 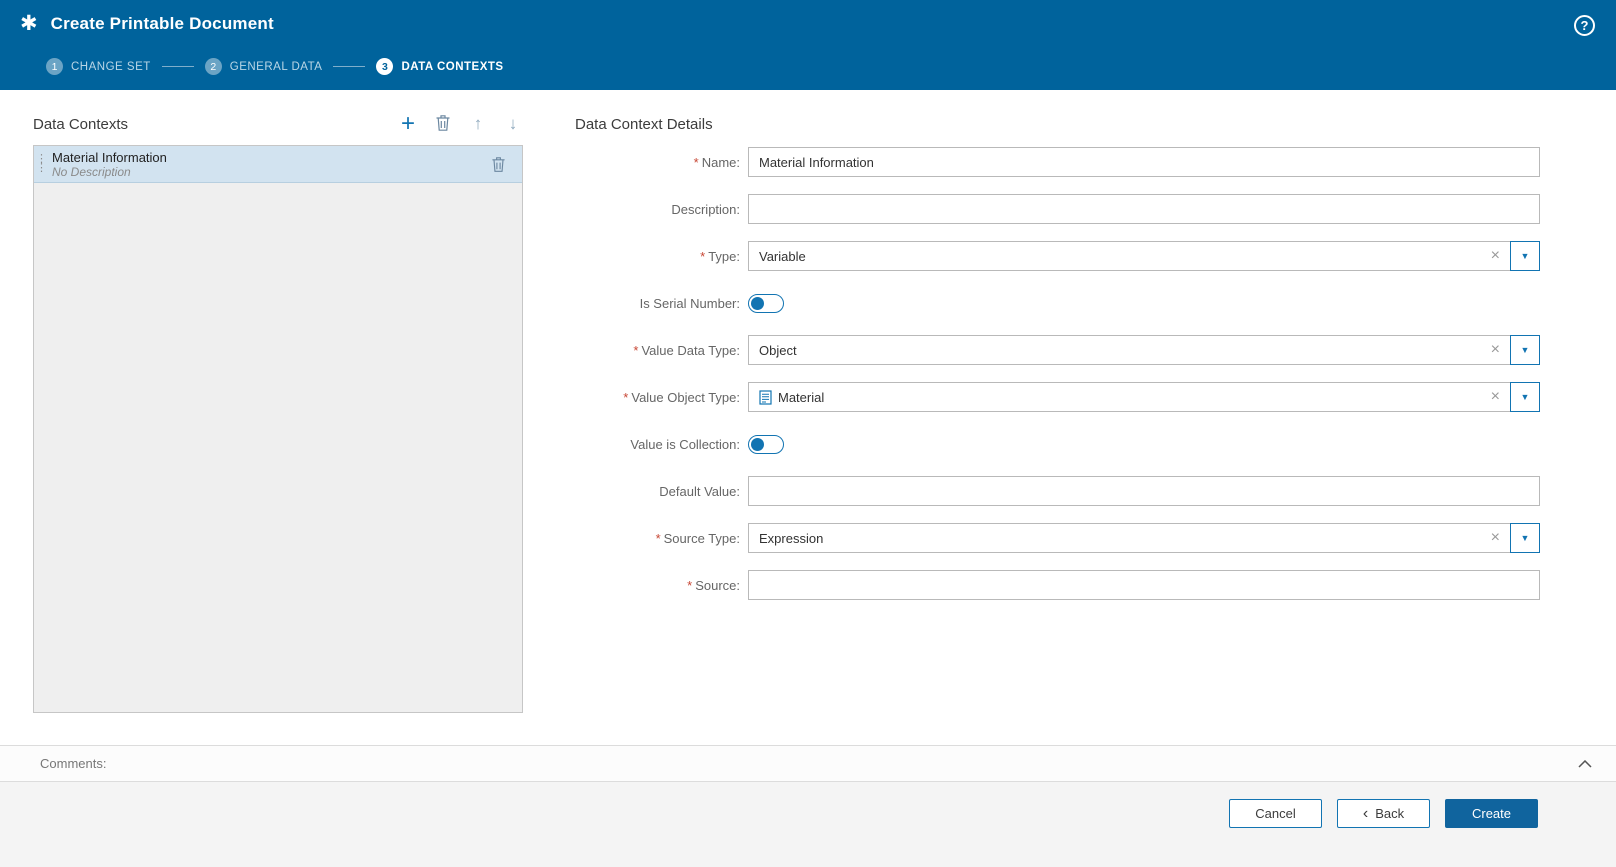 I want to click on description-label: Description:, so click(x=705, y=209).